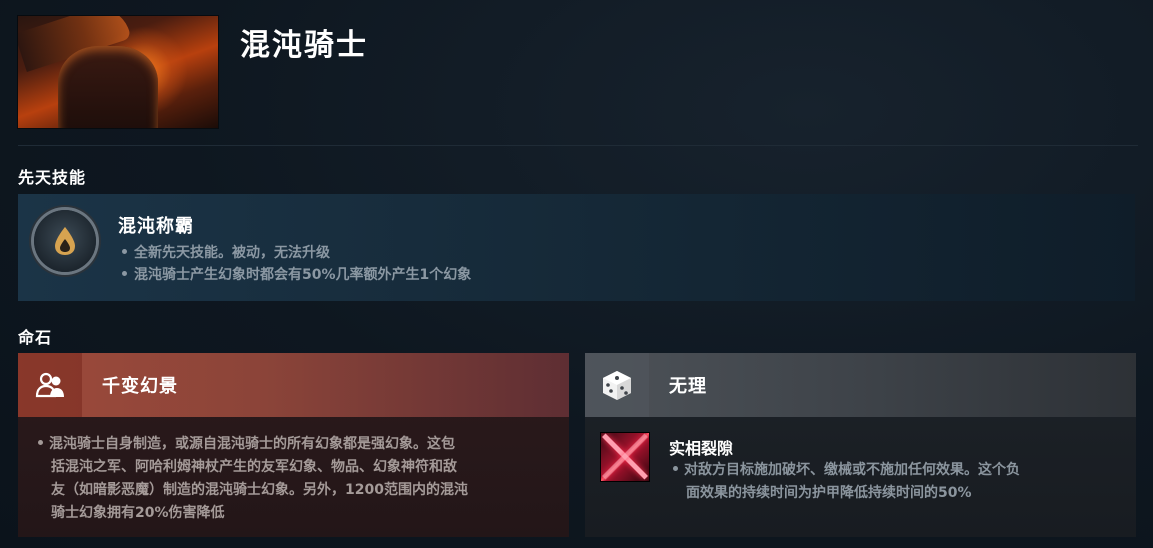  Describe the element at coordinates (303, 275) in the screenshot. I see `innate-line-text: 混沌骑士产生幻象时都会有50%几率额外产生1个幻象` at that location.